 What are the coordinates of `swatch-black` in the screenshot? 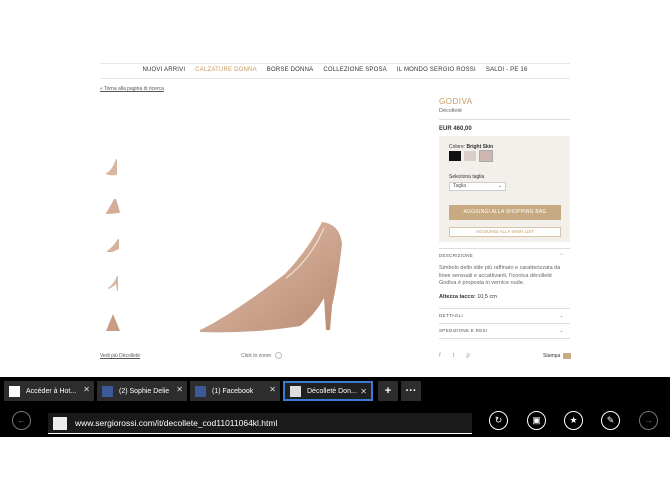 It's located at (455, 156).